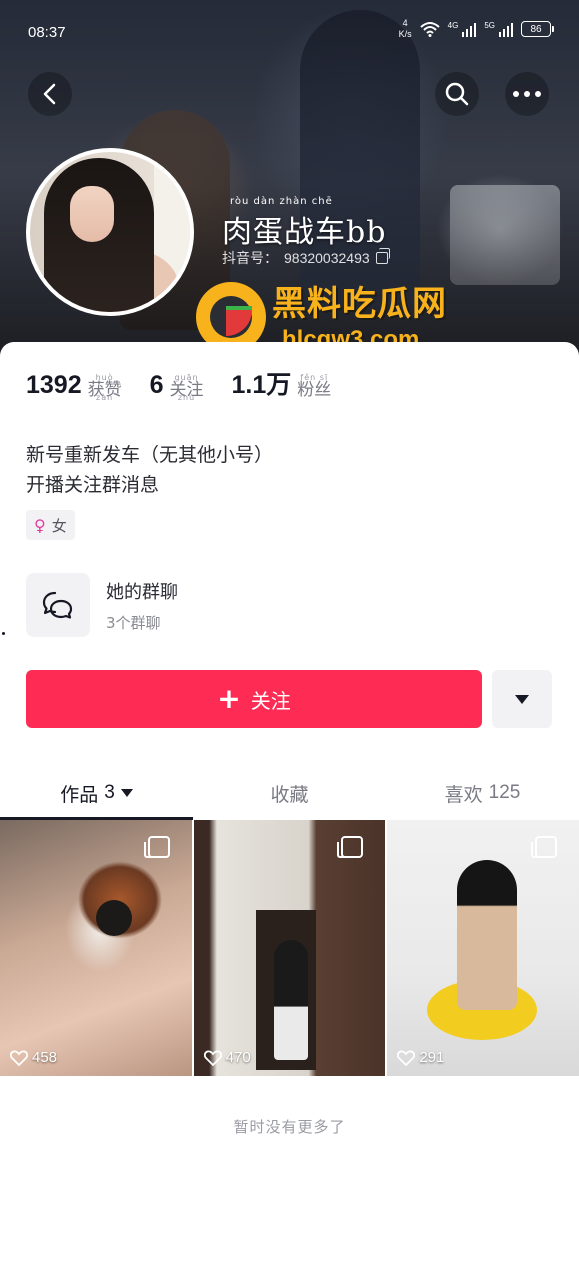 The height and width of the screenshot is (1280, 579). I want to click on tab-label: 收藏, so click(289, 794).